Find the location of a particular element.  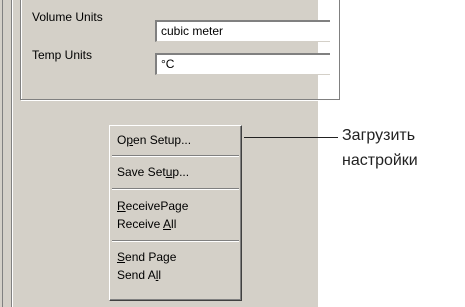

temp-units-label: Temp Units is located at coordinates (62, 55).